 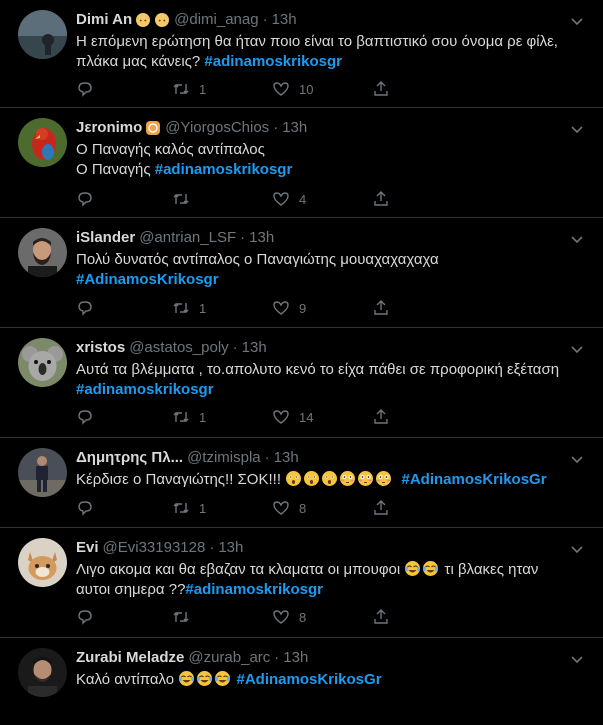 I want to click on user-handle: @antrian_LSF, so click(x=187, y=238).